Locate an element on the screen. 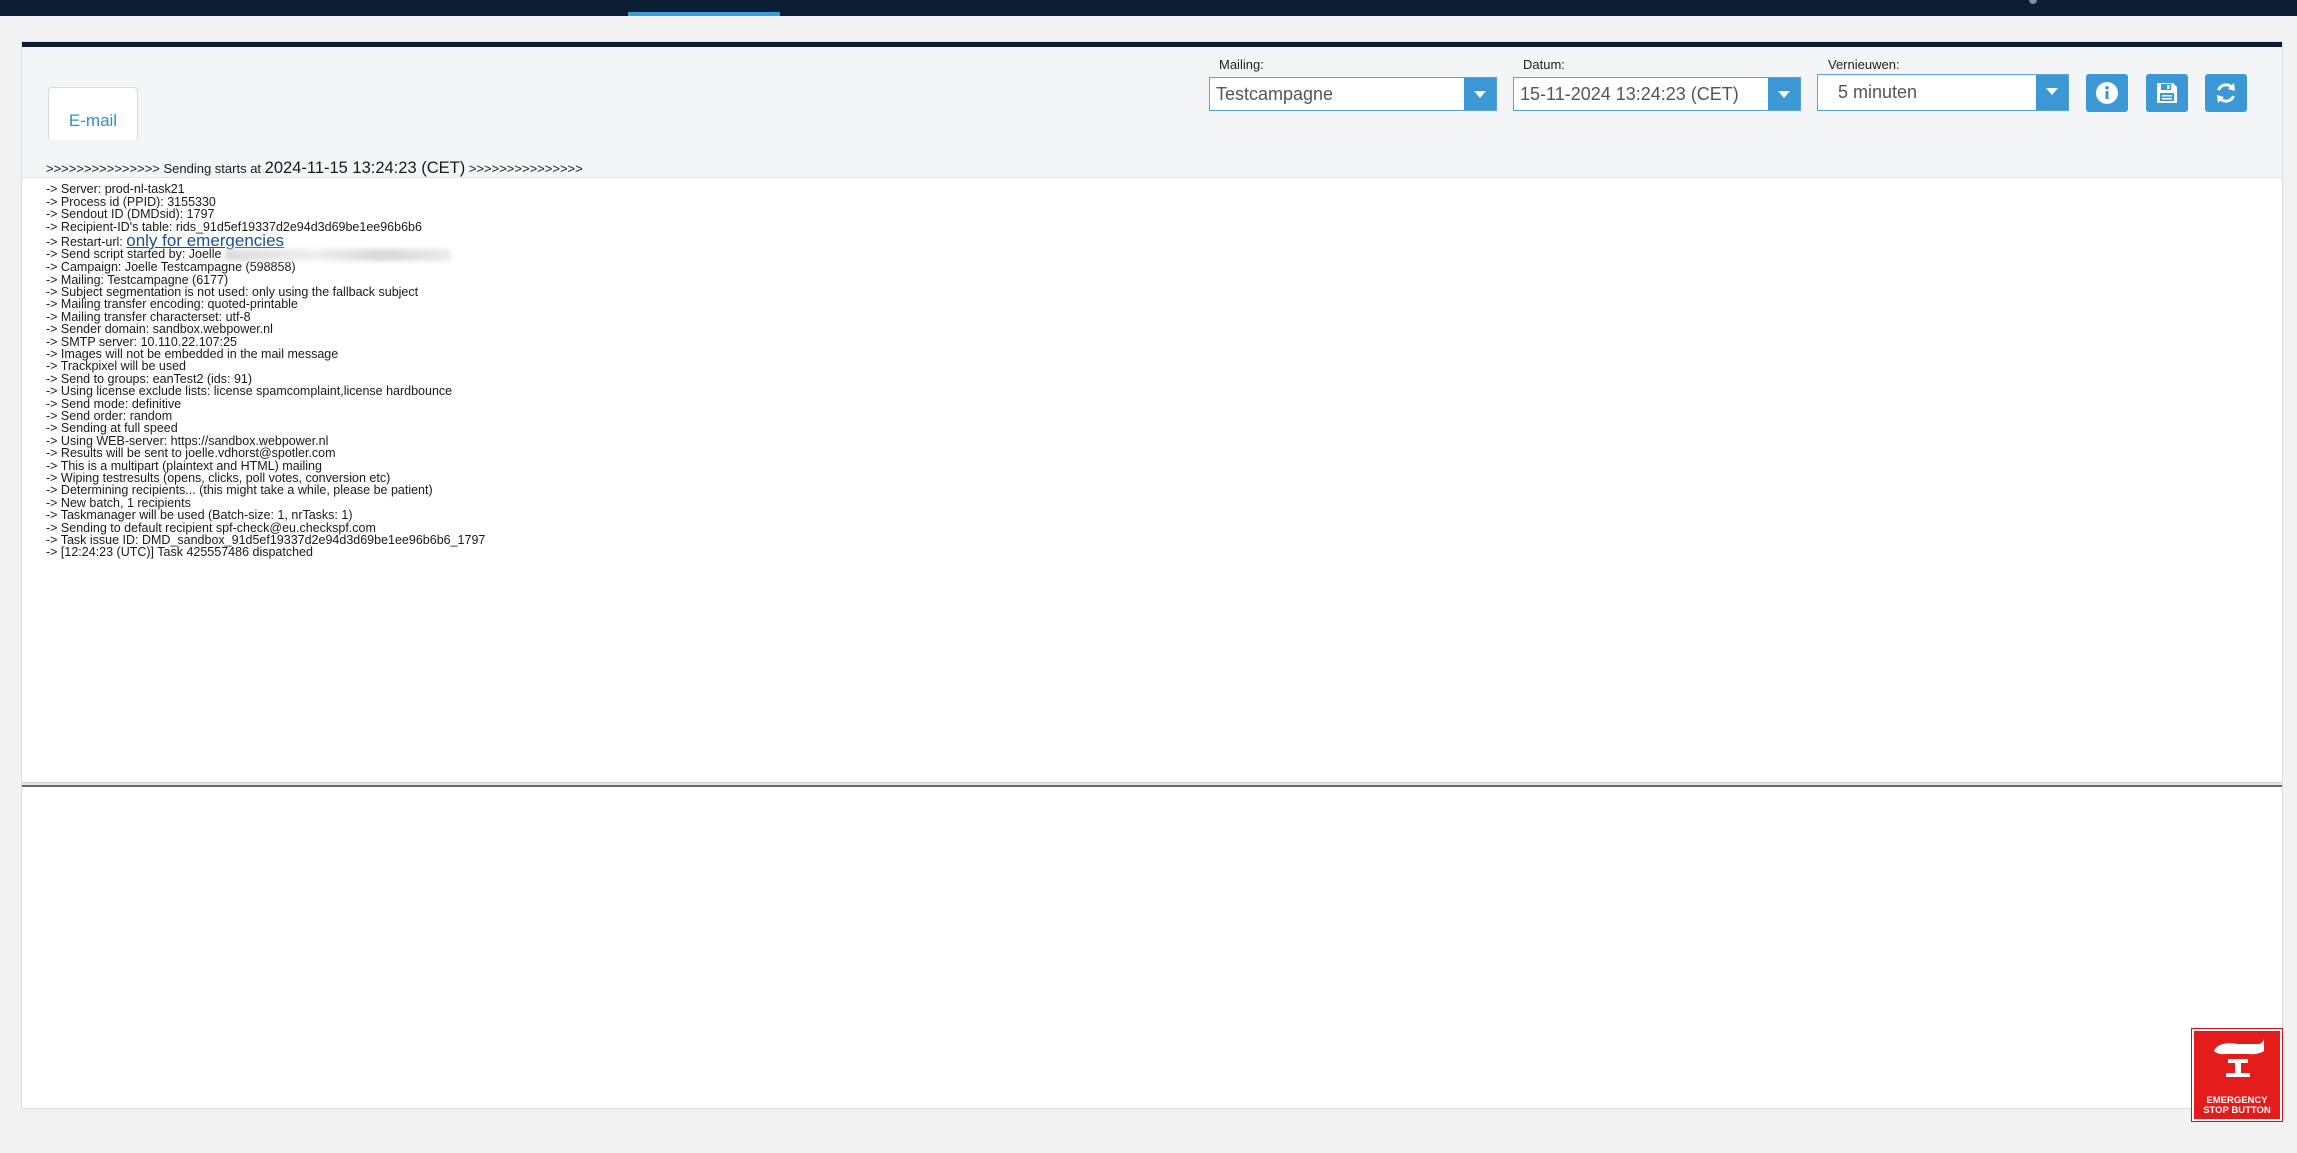  log-line: -> Sending at full speed is located at coordinates (112, 428).